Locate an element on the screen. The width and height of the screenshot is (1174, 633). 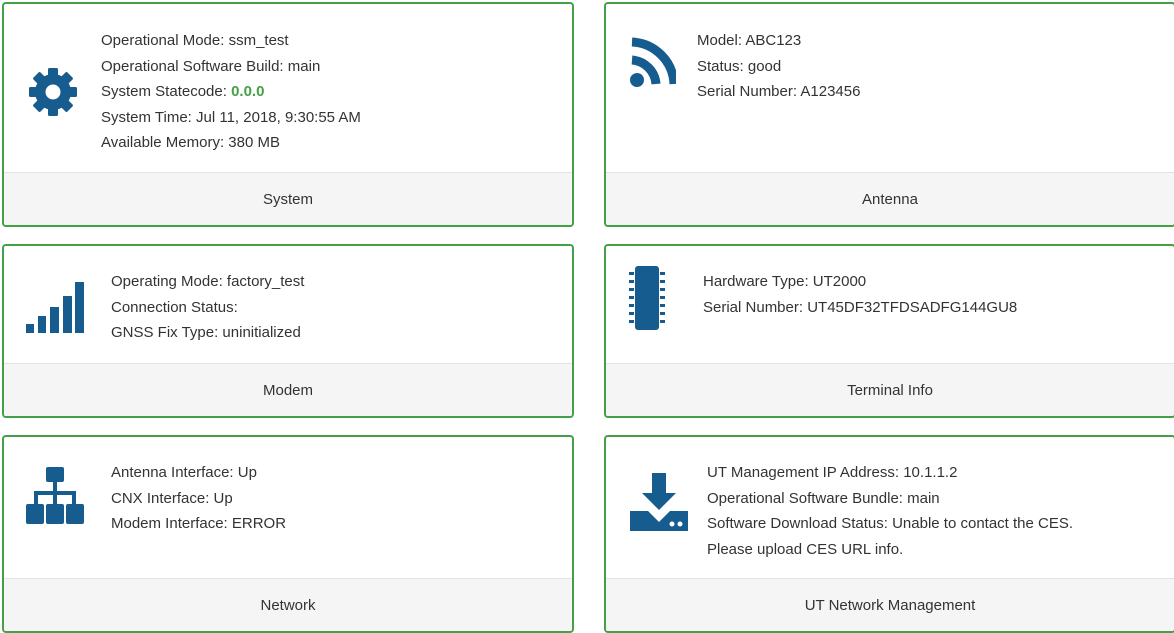
terminal-info-footer-link: Terminal Info is located at coordinates (890, 389).